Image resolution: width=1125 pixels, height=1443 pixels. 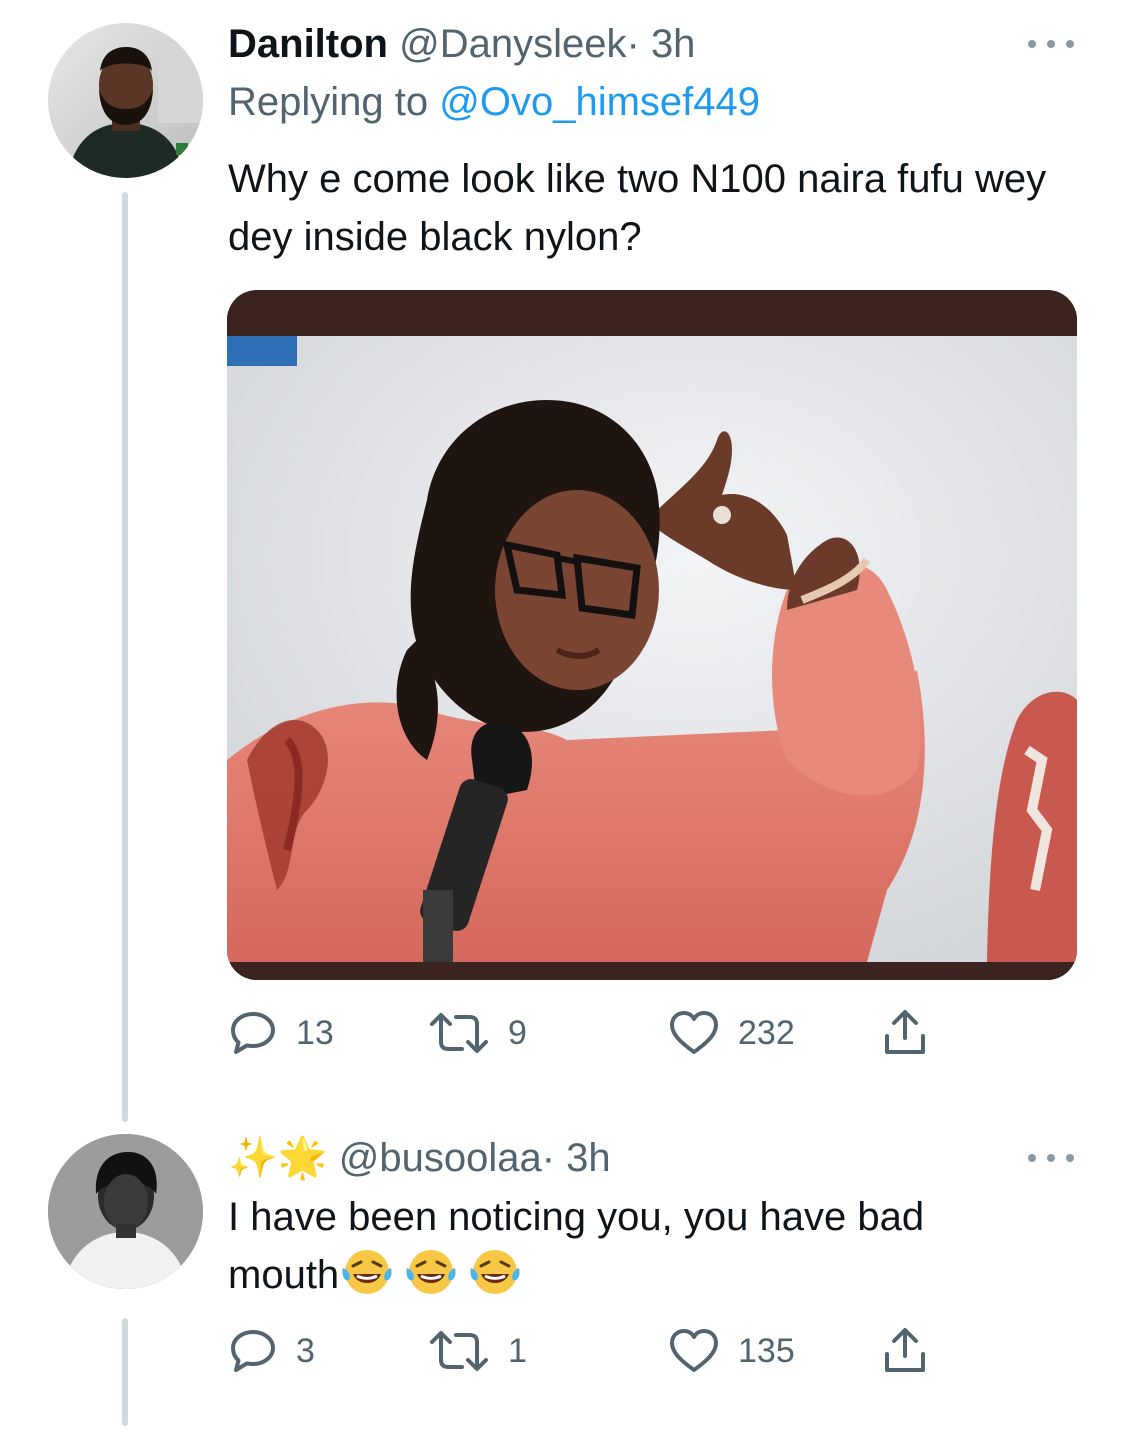 What do you see at coordinates (308, 44) in the screenshot?
I see `display-name: Danilton` at bounding box center [308, 44].